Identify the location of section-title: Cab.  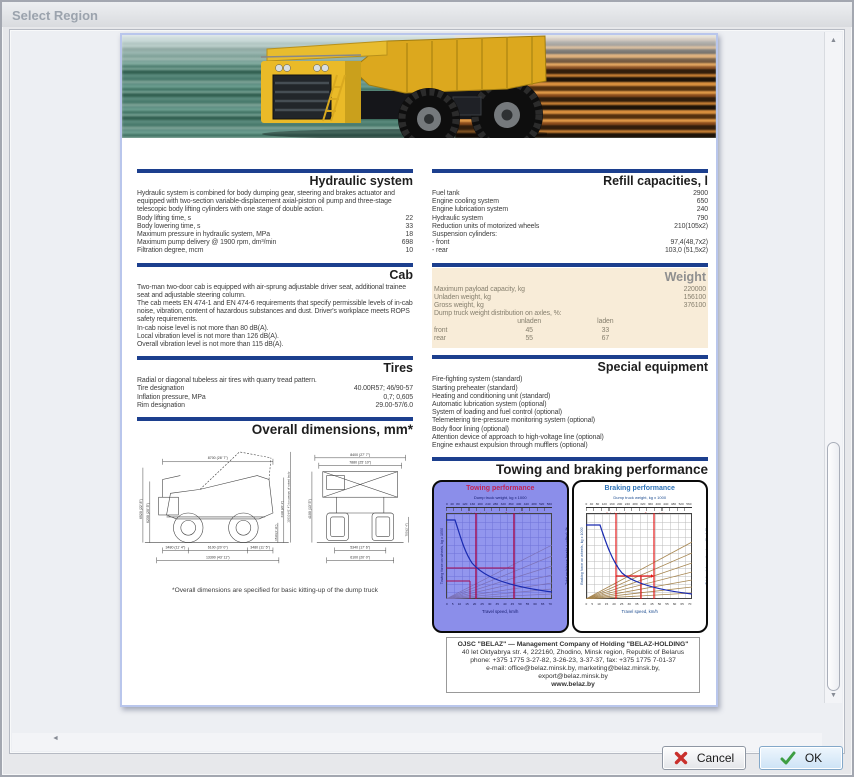
(401, 274).